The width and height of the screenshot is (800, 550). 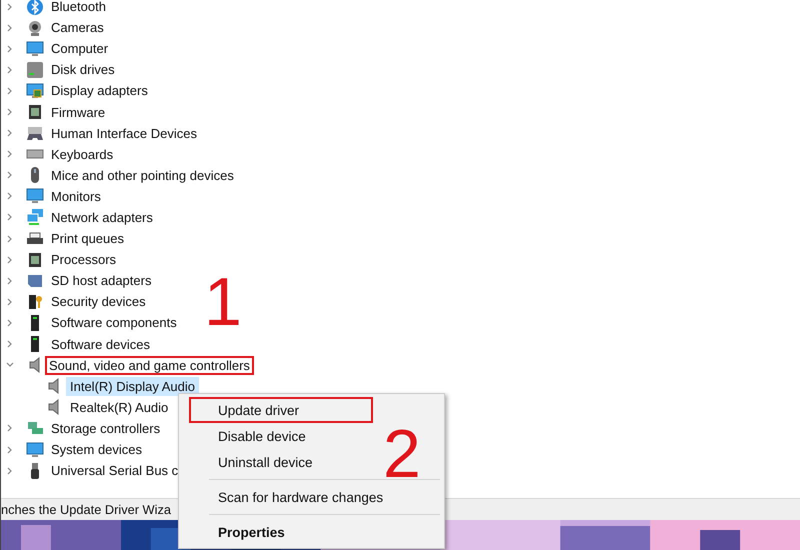 I want to click on tree-item: Processors, so click(x=83, y=260).